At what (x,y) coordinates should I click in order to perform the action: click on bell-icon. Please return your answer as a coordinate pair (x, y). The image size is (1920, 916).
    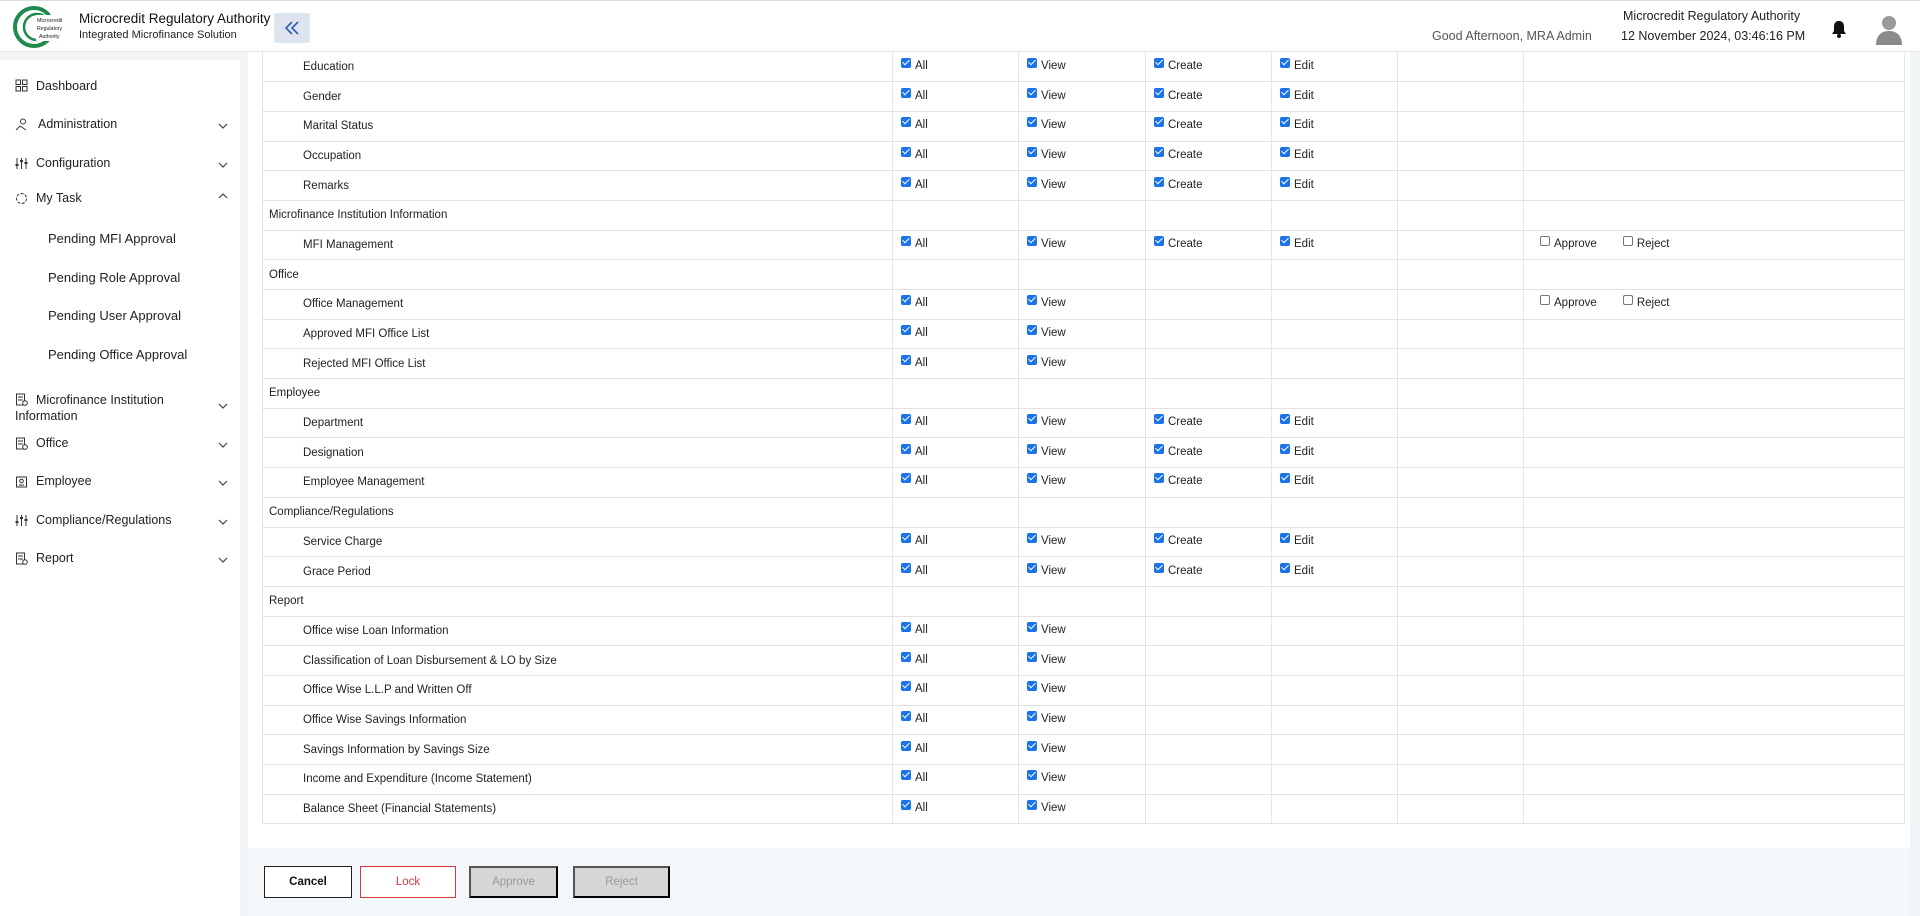
    Looking at the image, I should click on (1839, 29).